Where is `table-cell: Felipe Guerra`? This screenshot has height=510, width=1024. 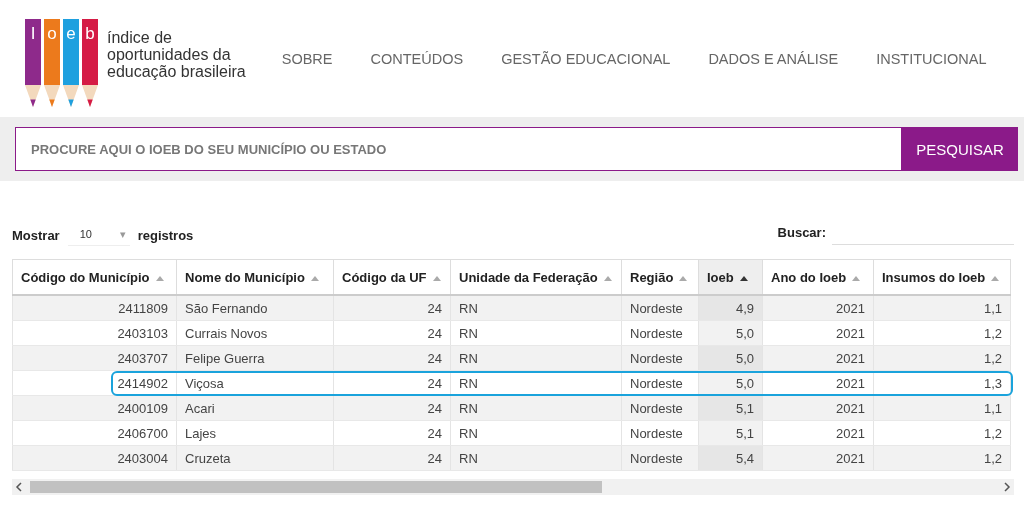 table-cell: Felipe Guerra is located at coordinates (255, 358).